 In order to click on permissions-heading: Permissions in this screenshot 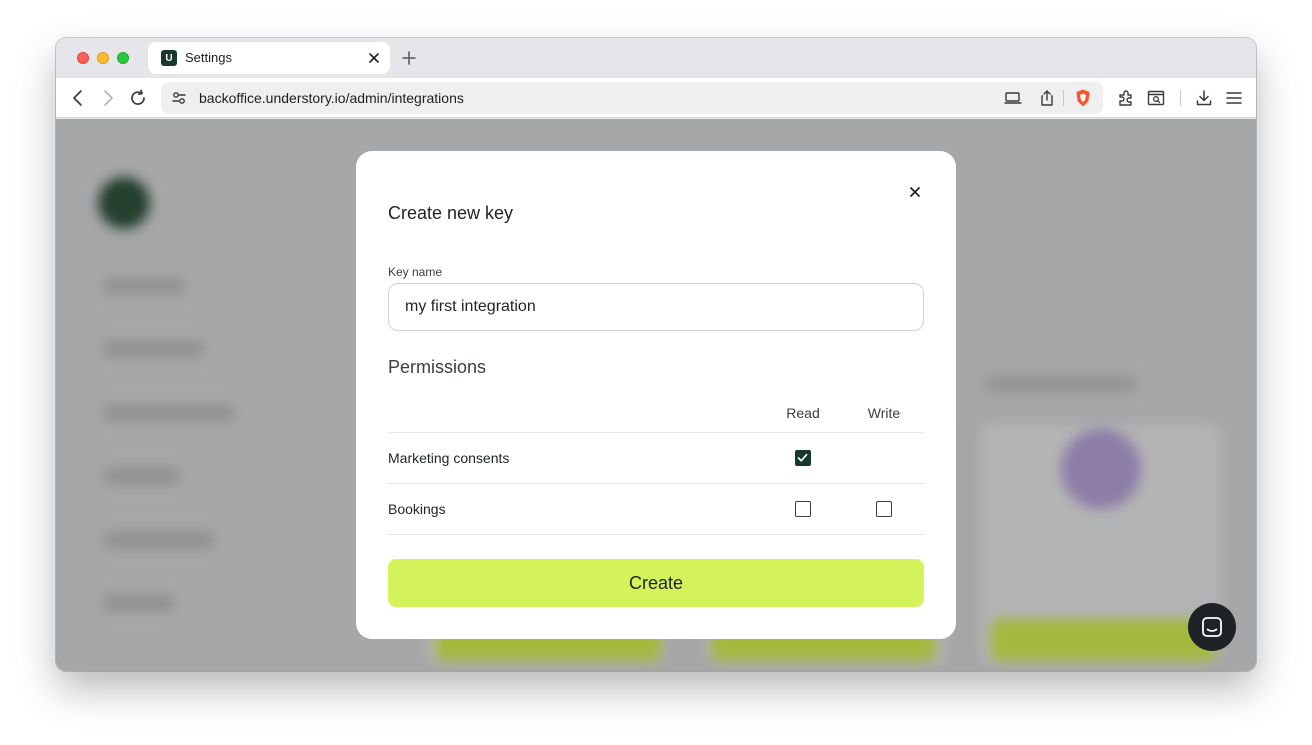, I will do `click(437, 367)`.